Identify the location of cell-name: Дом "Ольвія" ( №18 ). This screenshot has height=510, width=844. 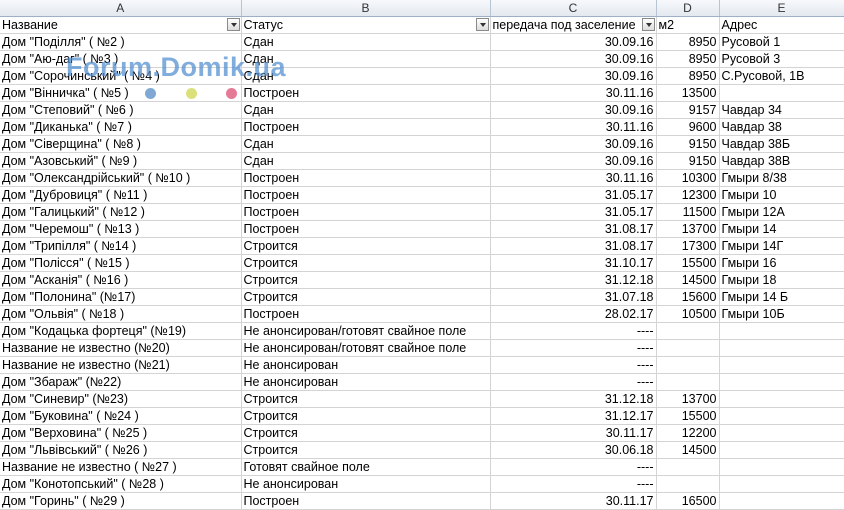
(121, 314).